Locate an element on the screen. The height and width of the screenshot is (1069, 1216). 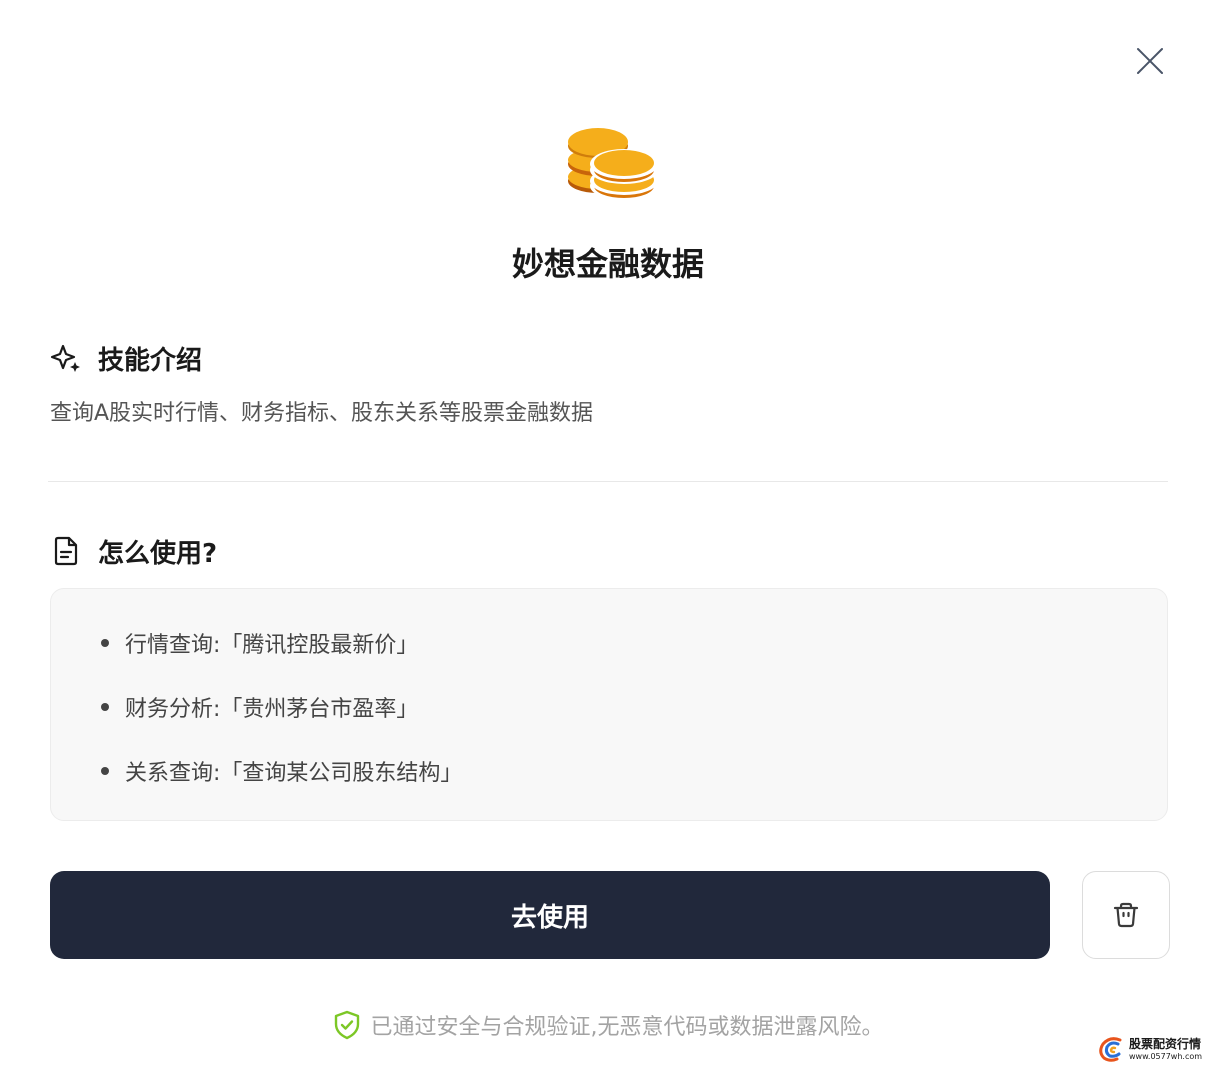
shield-check-icon is located at coordinates (346, 1025).